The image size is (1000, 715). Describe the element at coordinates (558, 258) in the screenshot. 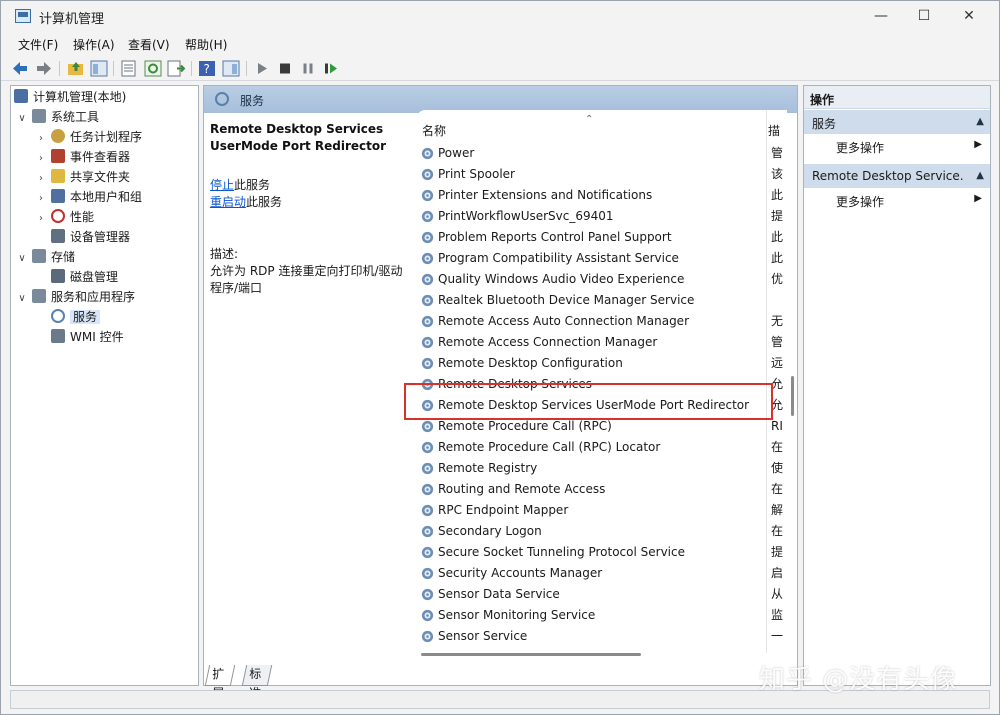

I see `service-name: Program Compatibility Assistant Service` at that location.